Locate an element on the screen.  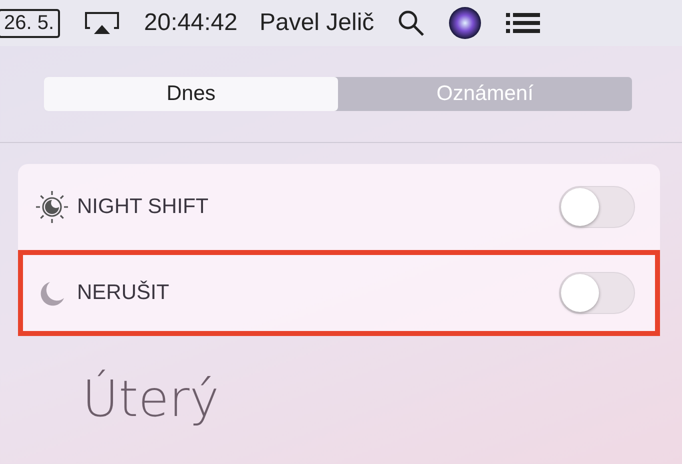
toggle-label: NIGHT SHIFT is located at coordinates (143, 207).